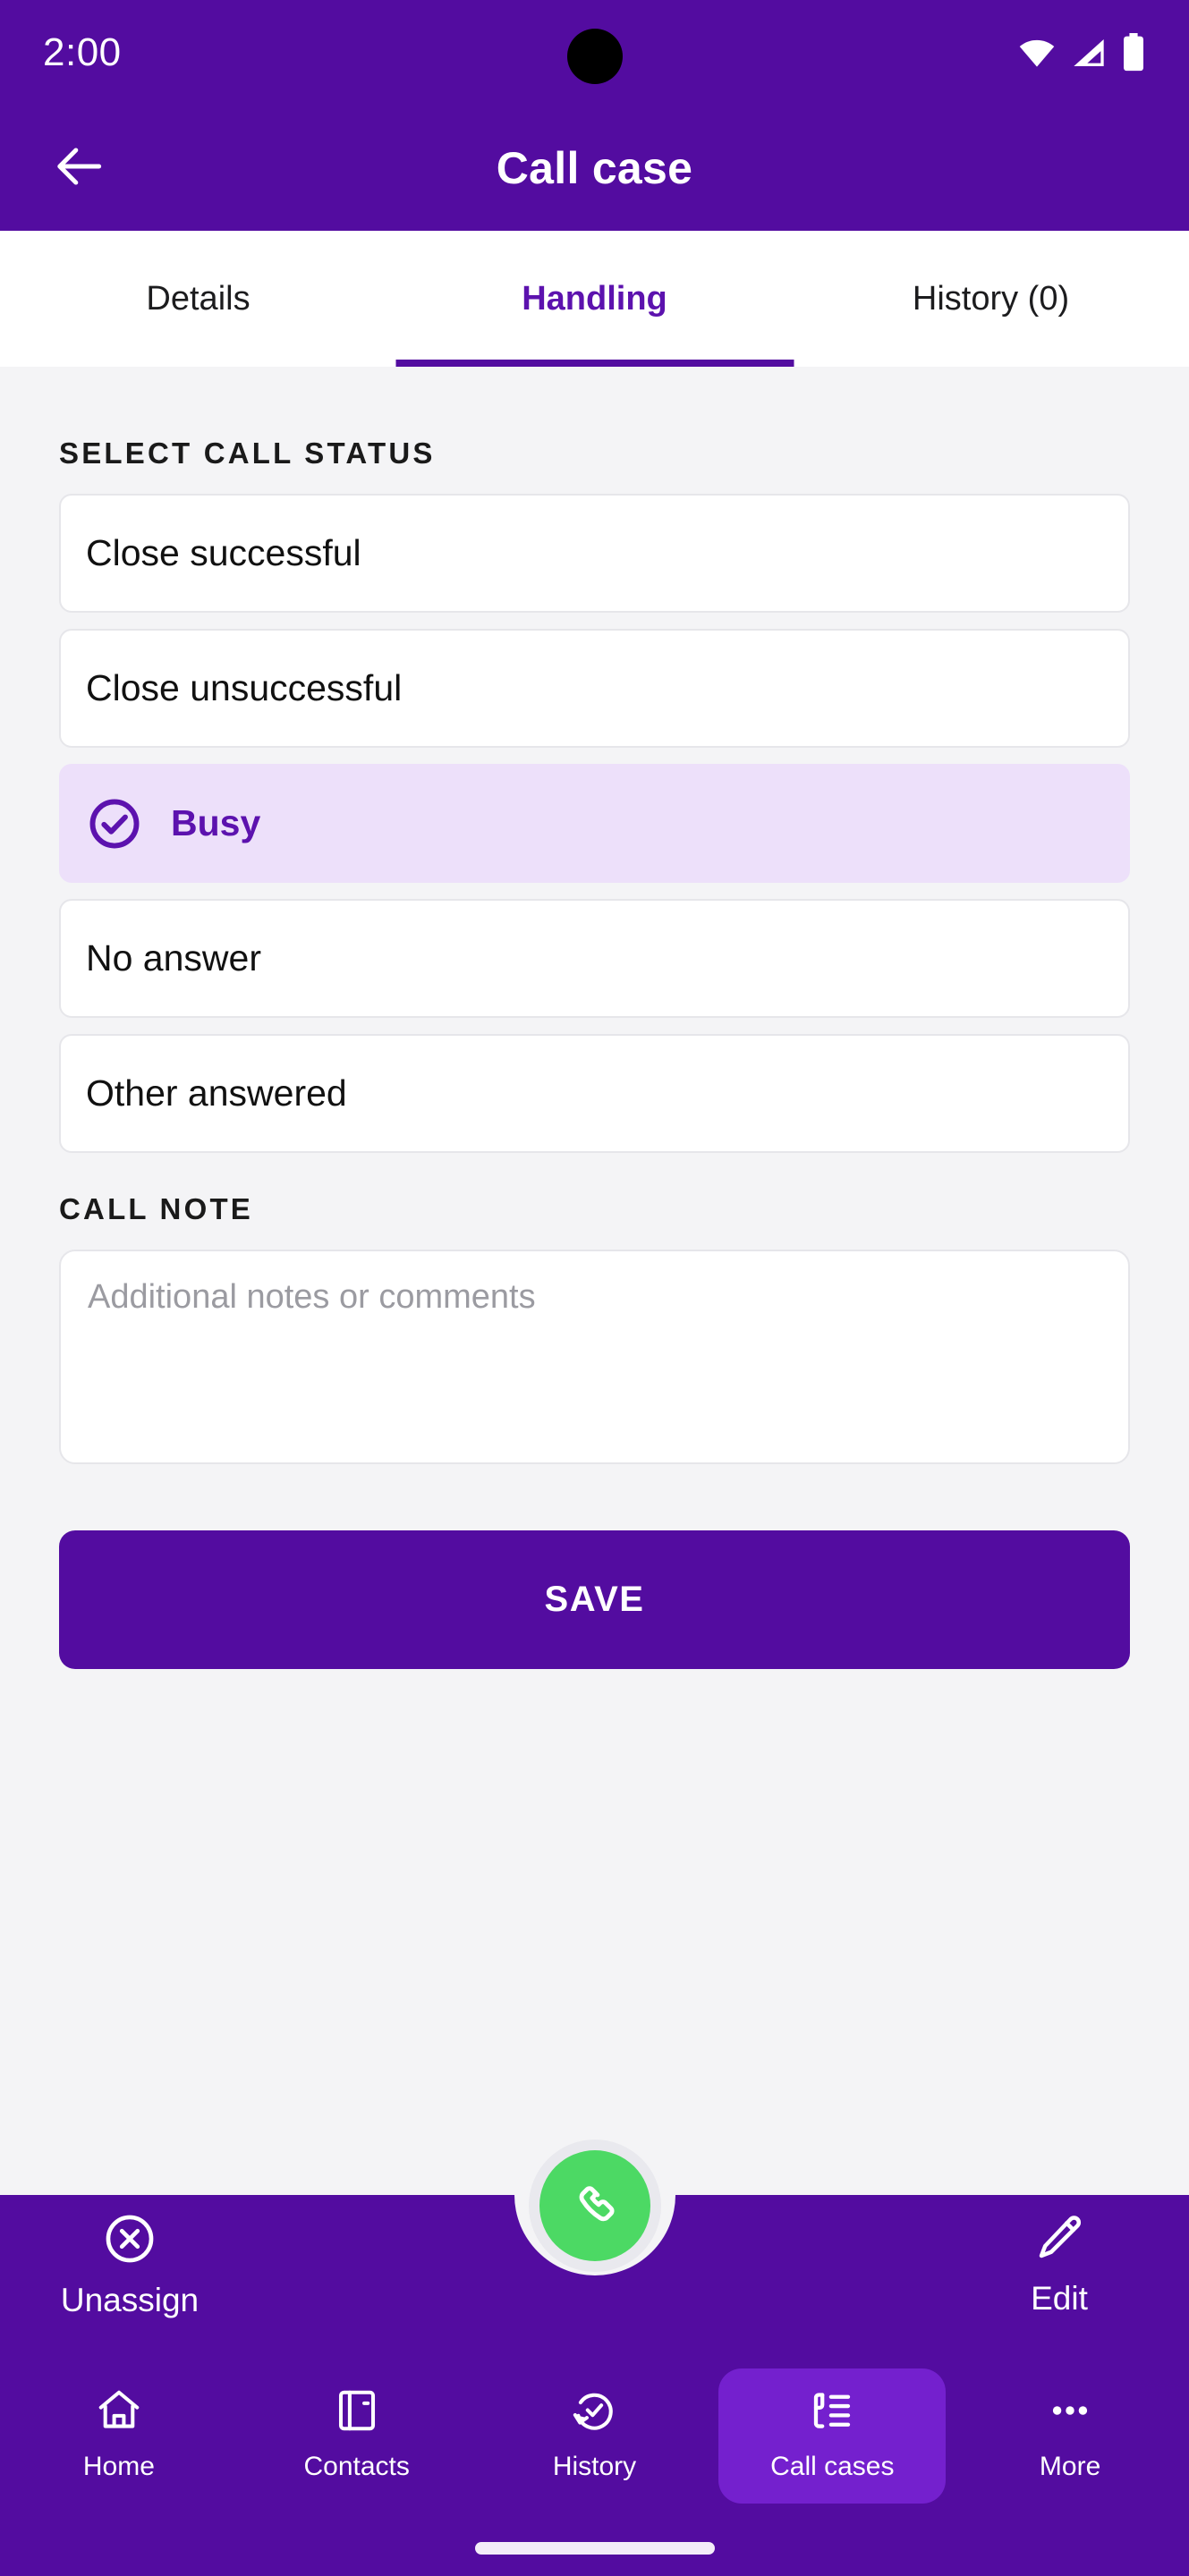  I want to click on clock-check-icon, so click(594, 2412).